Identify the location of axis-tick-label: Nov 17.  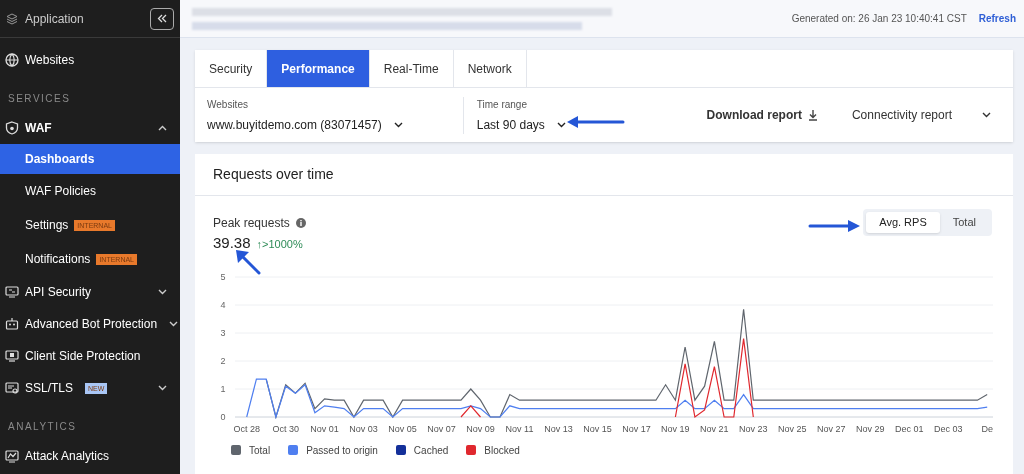
(636, 428).